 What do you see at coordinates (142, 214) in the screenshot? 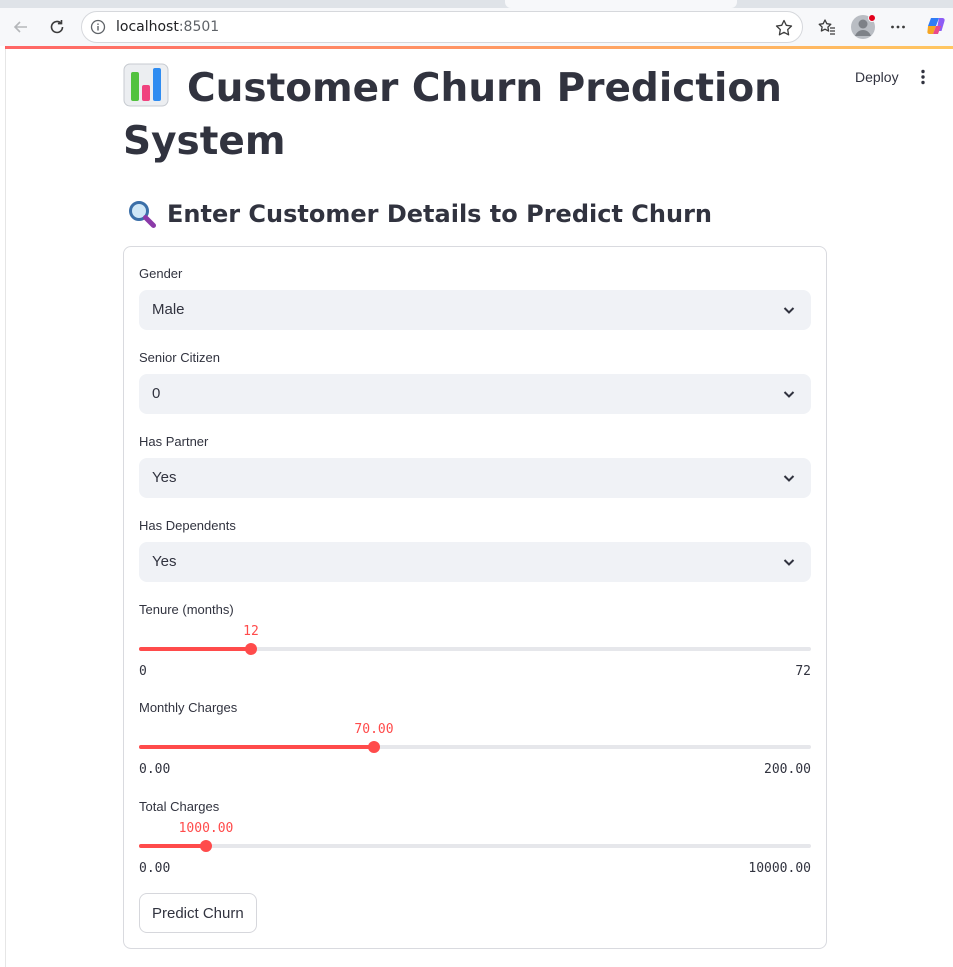
I see `magnifying-glass-icon` at bounding box center [142, 214].